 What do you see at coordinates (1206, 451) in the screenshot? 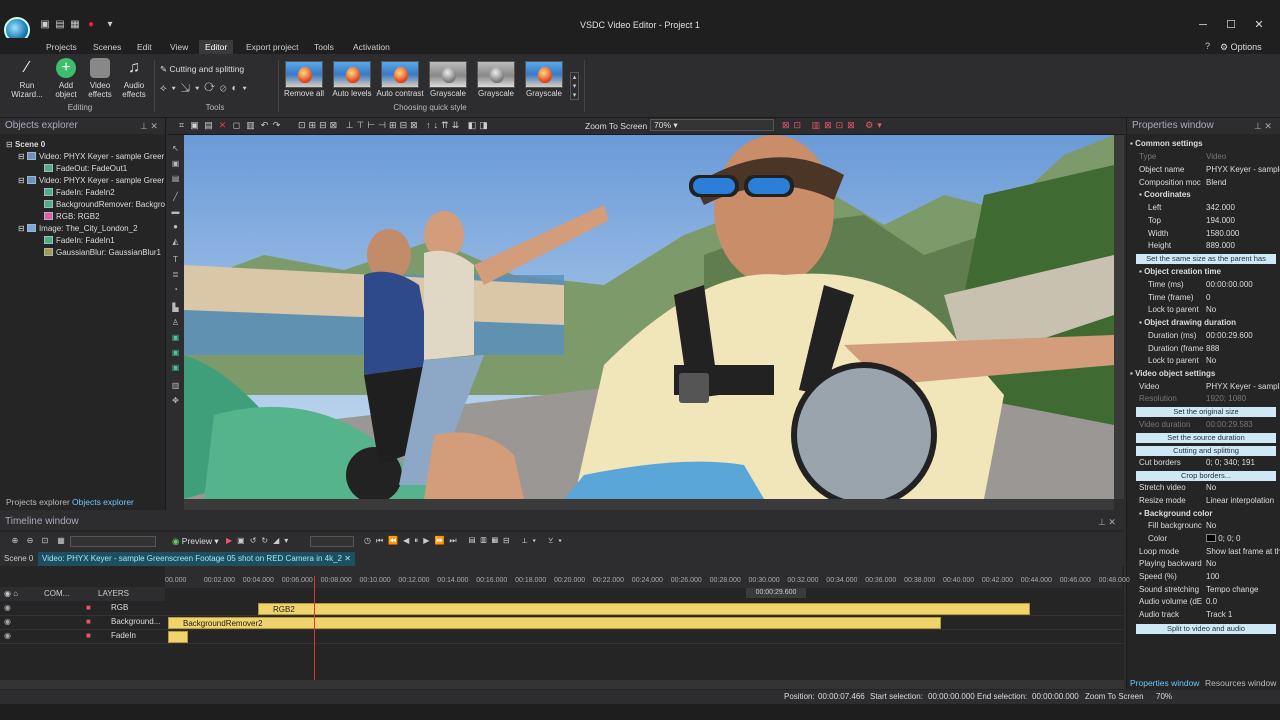
I see `cutting-splitting-prop-button: Cutting and splitting` at bounding box center [1206, 451].